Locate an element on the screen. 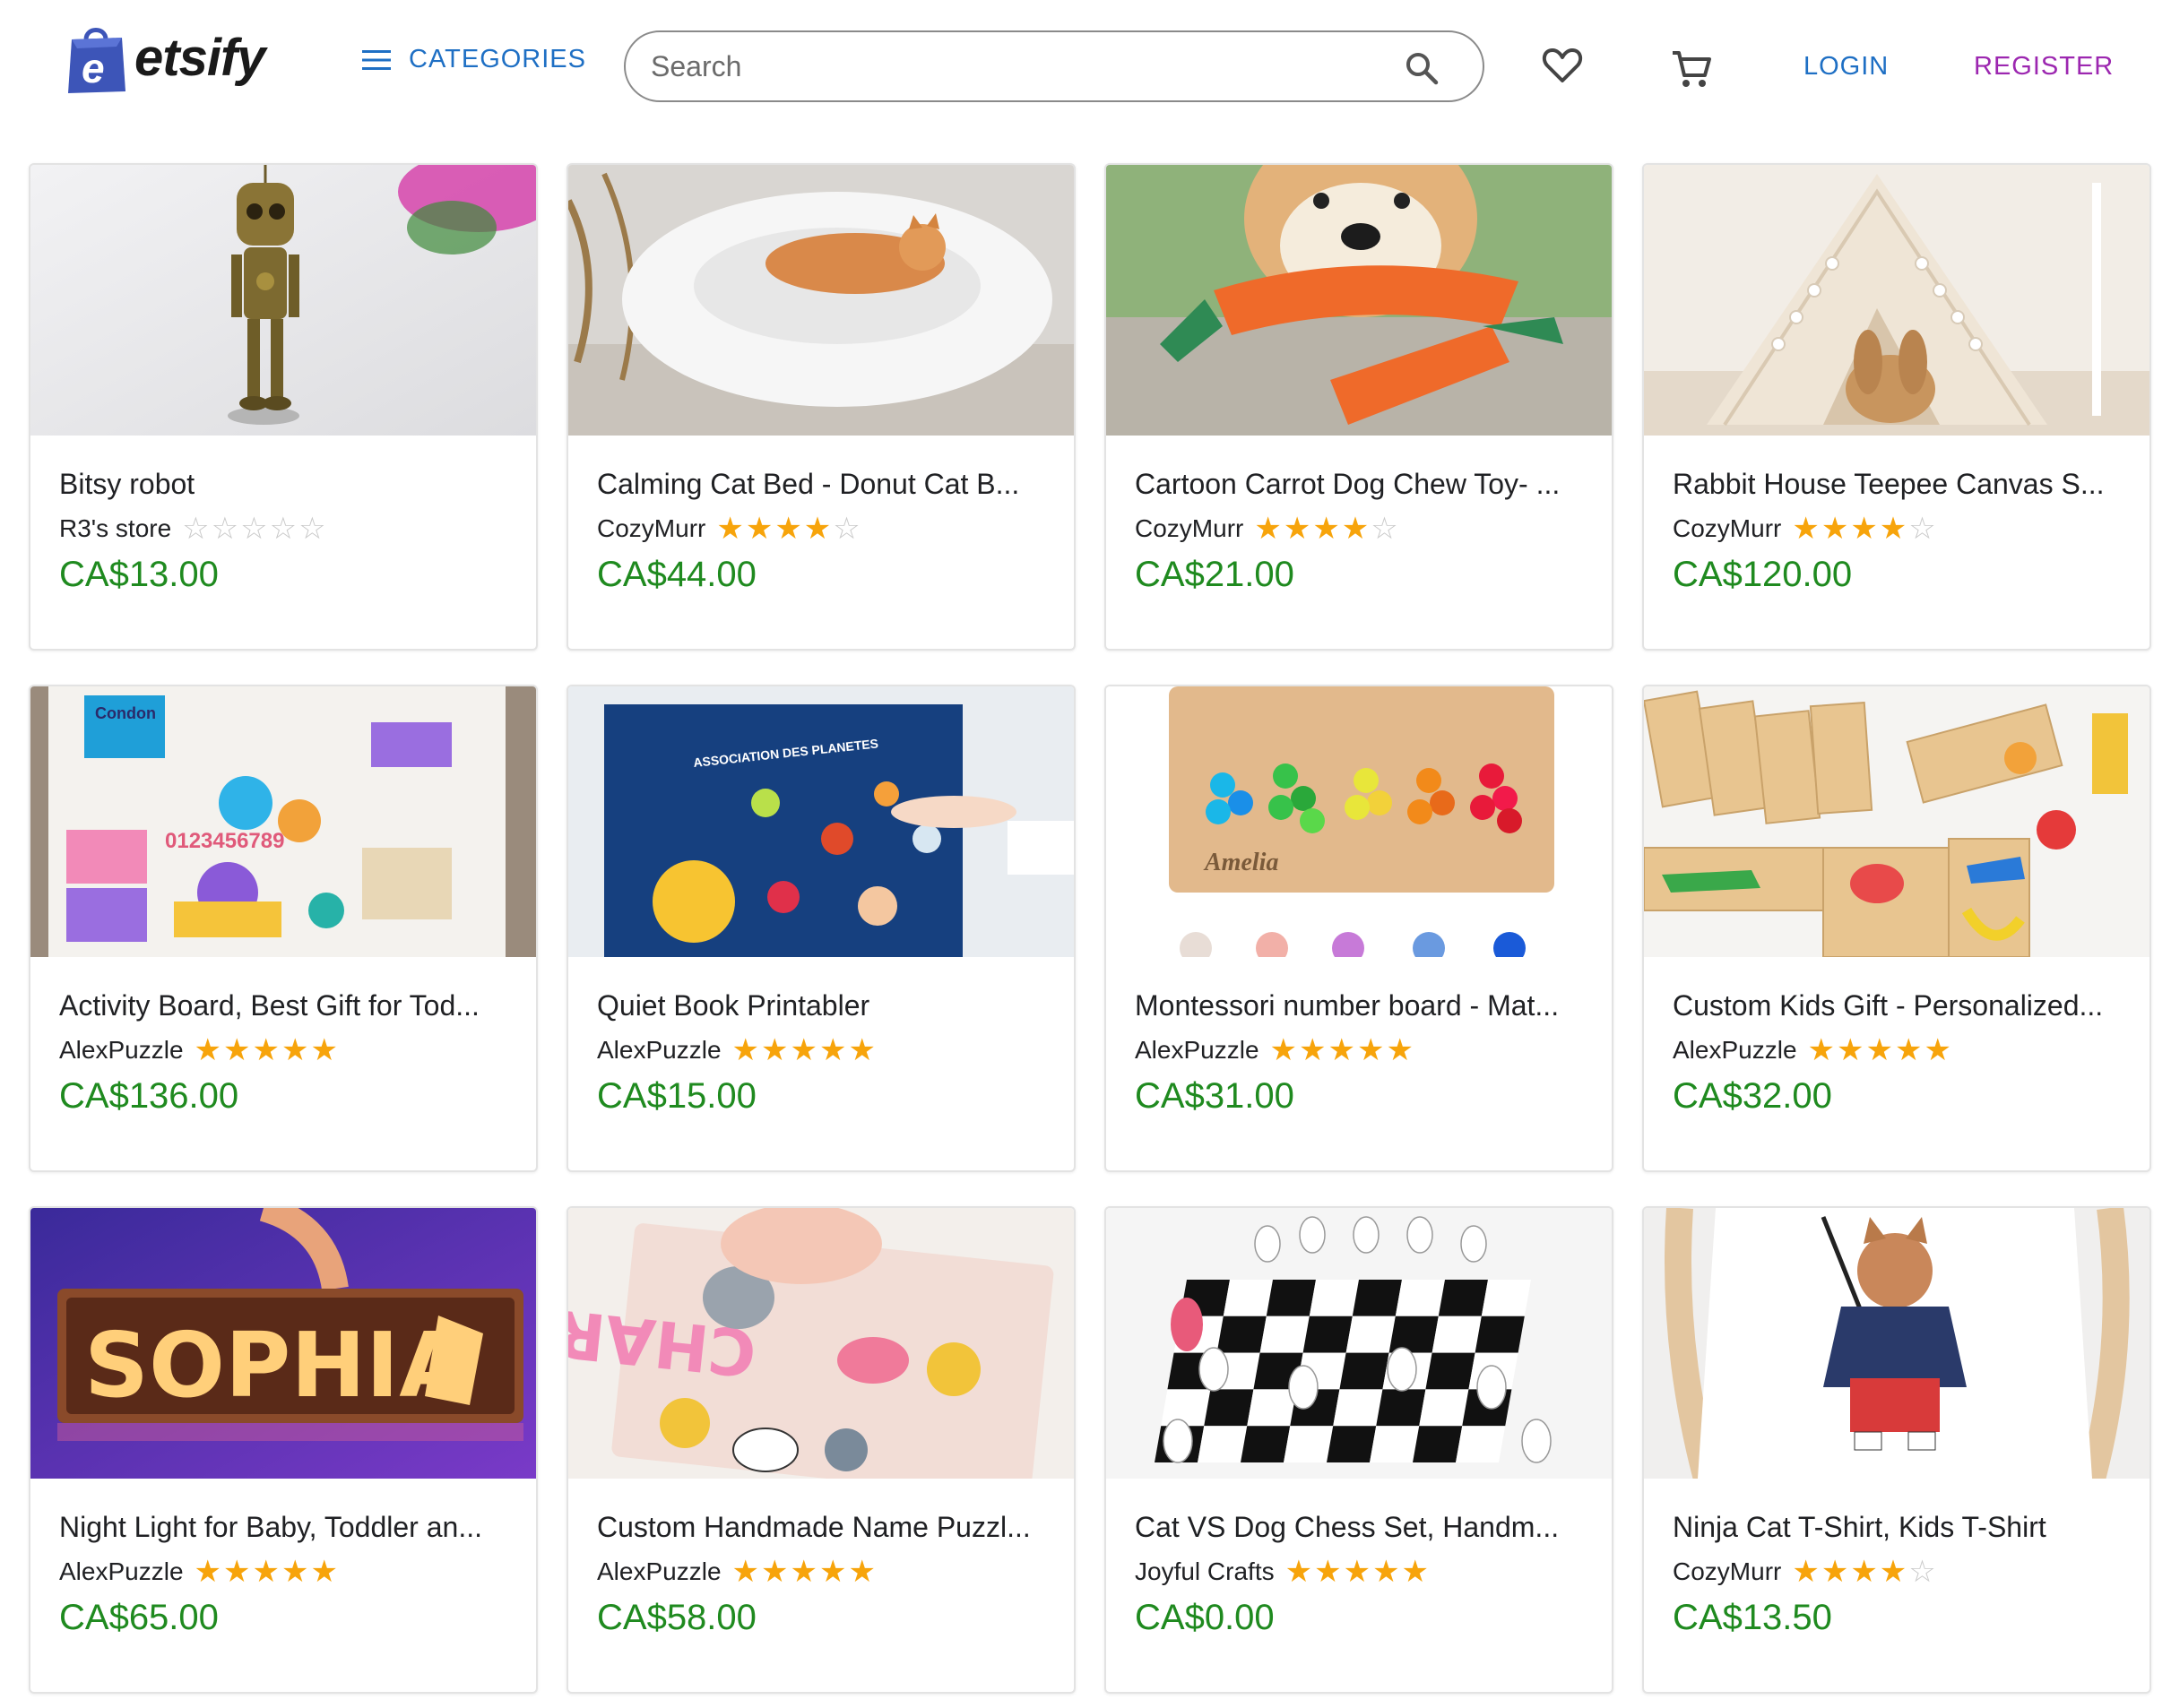  seller-name: R3's store is located at coordinates (115, 528).